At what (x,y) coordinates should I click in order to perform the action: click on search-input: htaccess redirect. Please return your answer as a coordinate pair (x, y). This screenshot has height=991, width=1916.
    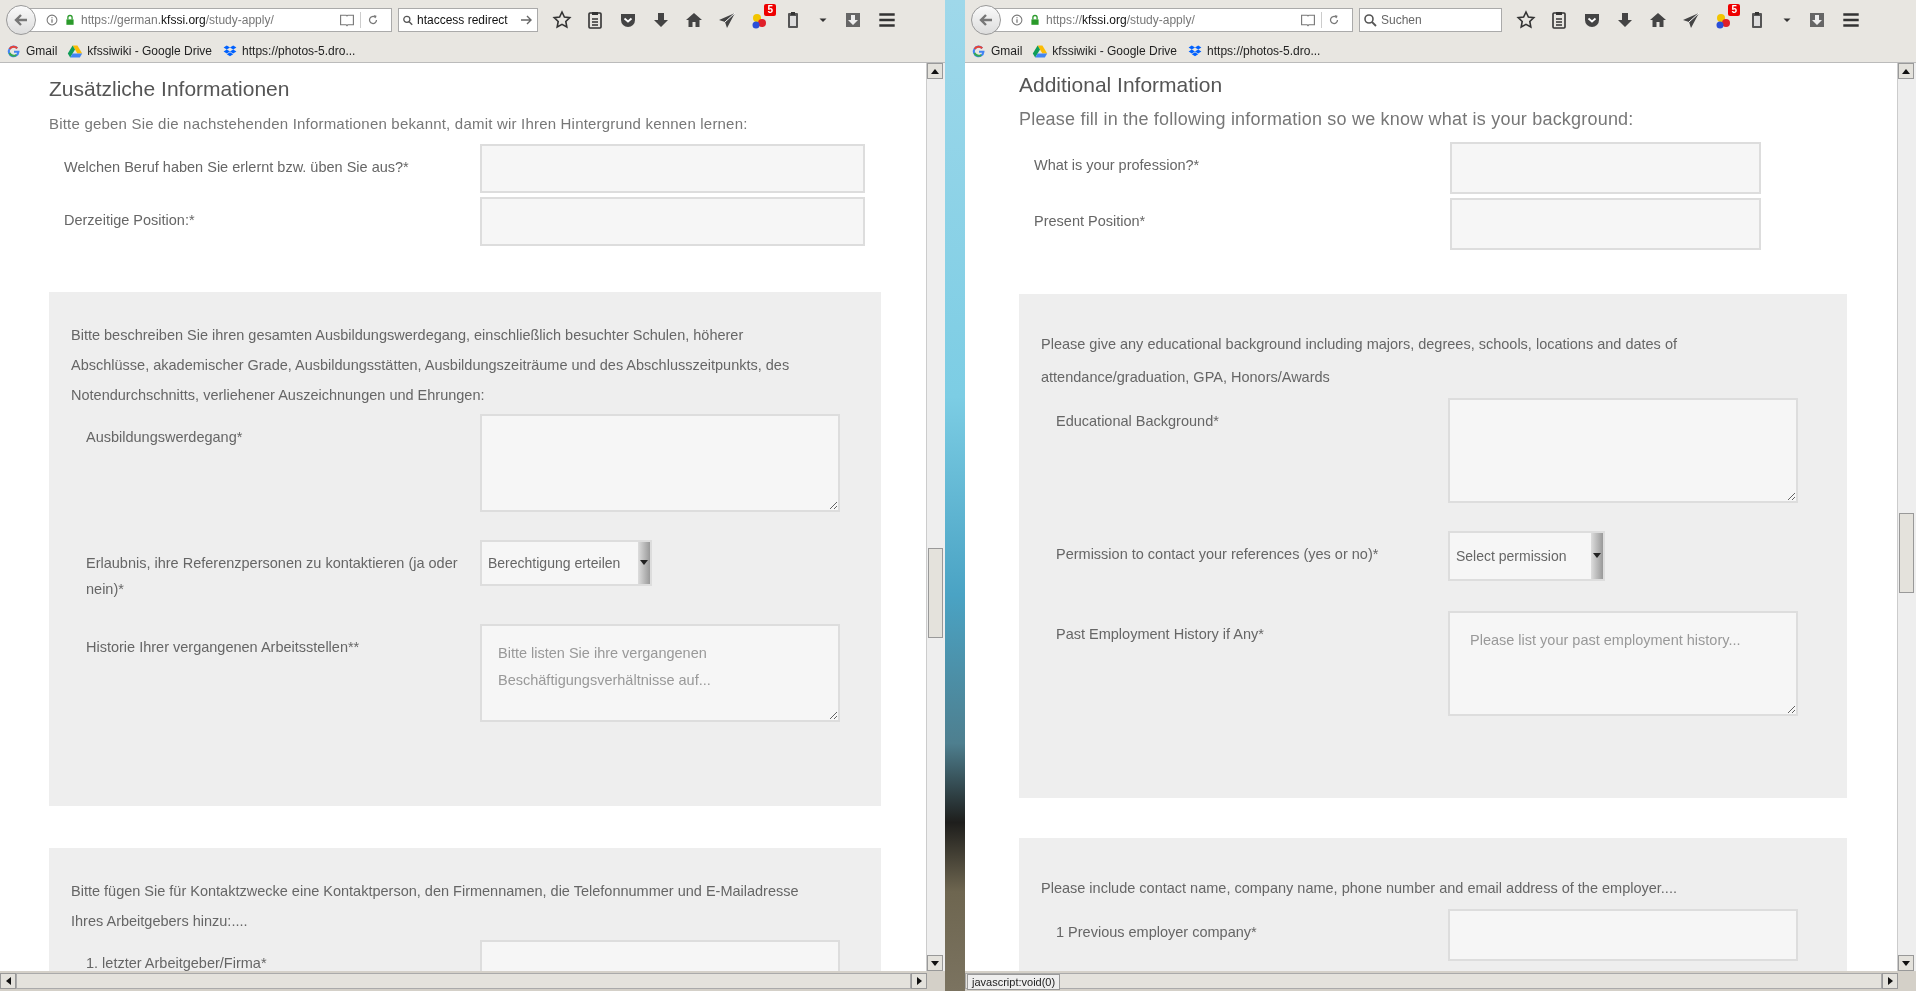
    Looking at the image, I should click on (467, 20).